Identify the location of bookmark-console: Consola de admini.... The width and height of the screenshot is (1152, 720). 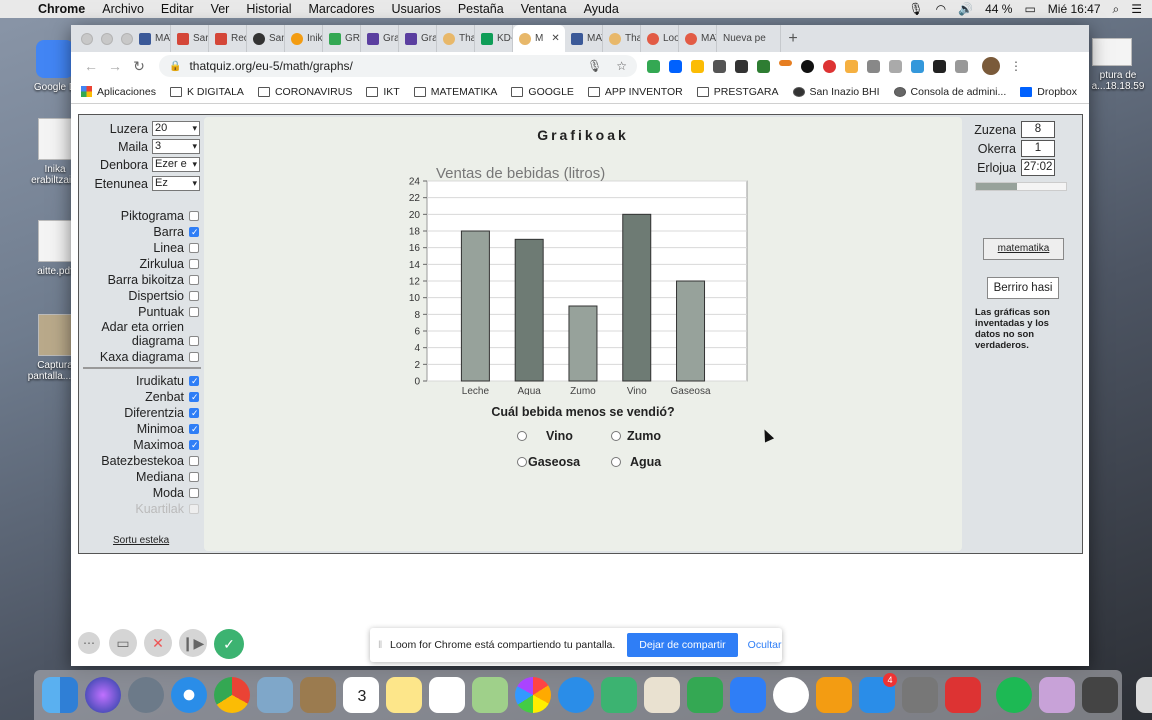
(949, 92).